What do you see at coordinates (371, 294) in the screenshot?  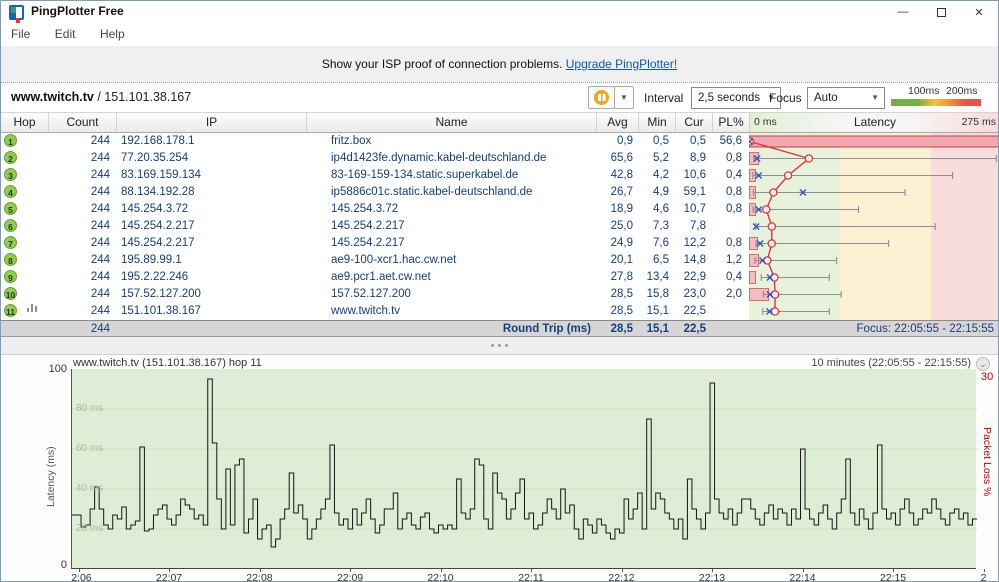 I see `hop-name: 157.52.127.200` at bounding box center [371, 294].